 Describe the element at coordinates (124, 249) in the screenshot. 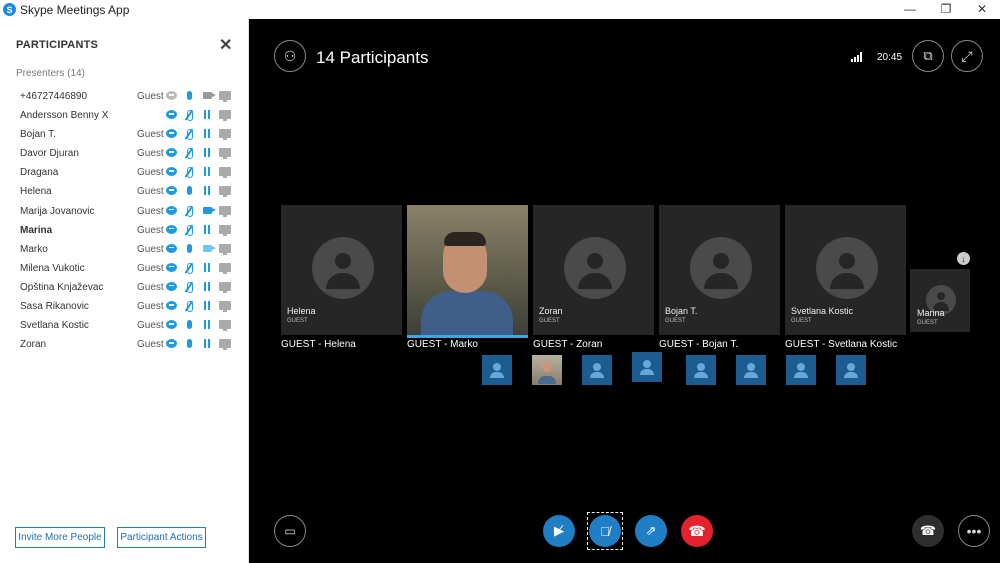

I see `participant-row: Marko Guest` at that location.